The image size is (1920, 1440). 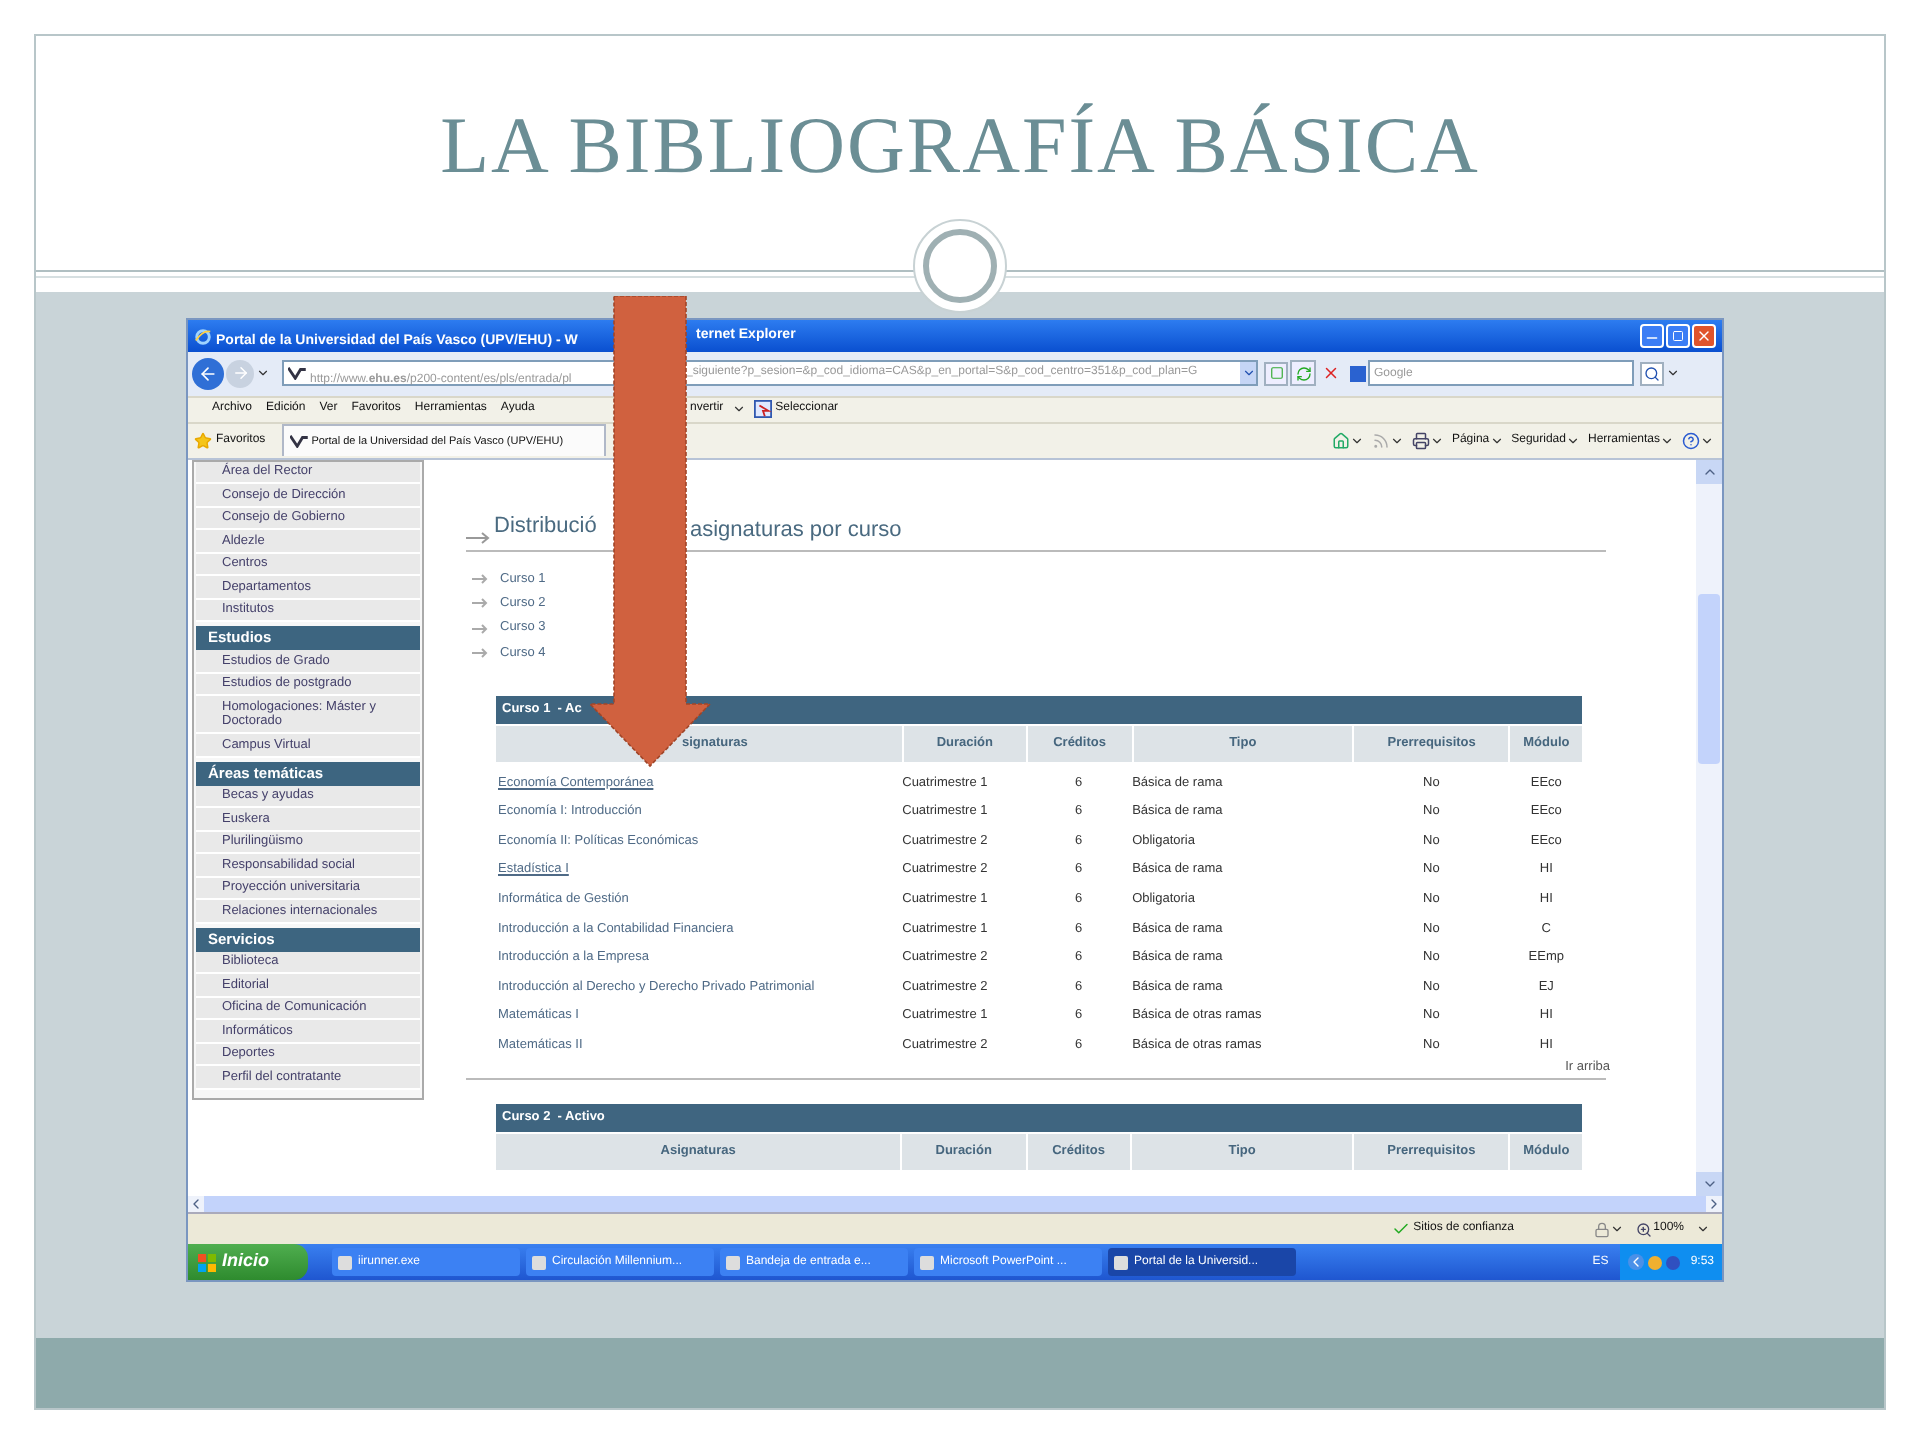 I want to click on refresh-button, so click(x=1303, y=373).